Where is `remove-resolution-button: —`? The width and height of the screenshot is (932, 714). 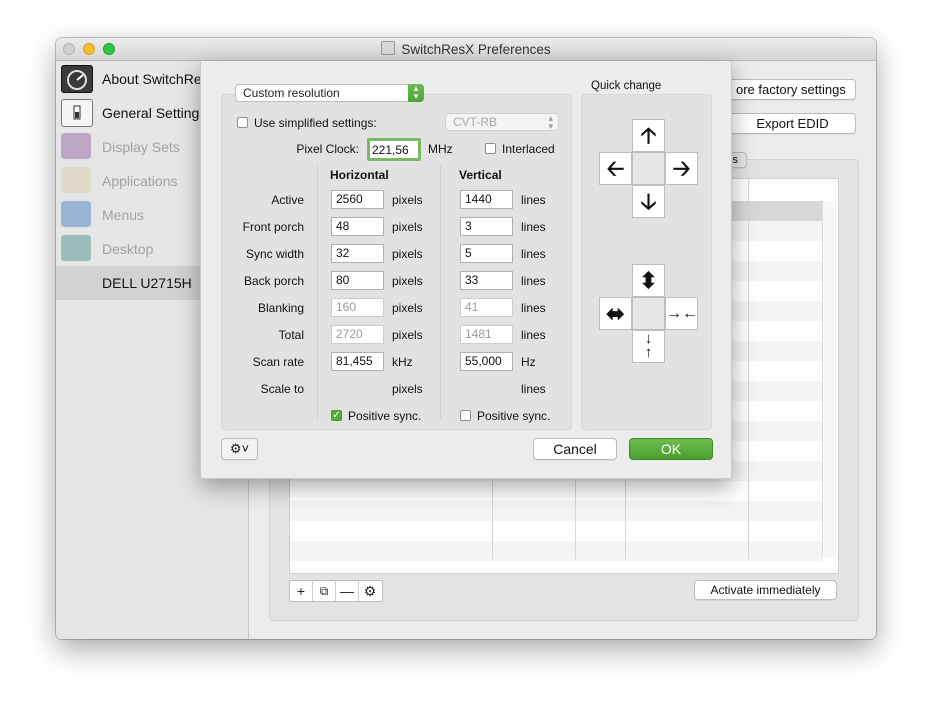 remove-resolution-button: — is located at coordinates (347, 591).